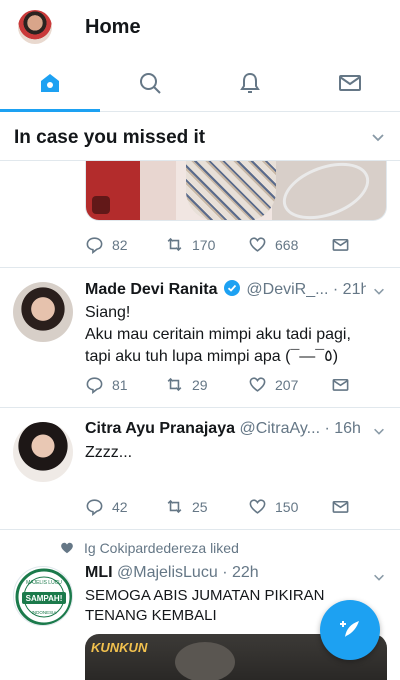 The image size is (400, 680). I want to click on tweet-text-line: Aku mau ceritain mimpi aku tadi pagi,, so click(218, 334).